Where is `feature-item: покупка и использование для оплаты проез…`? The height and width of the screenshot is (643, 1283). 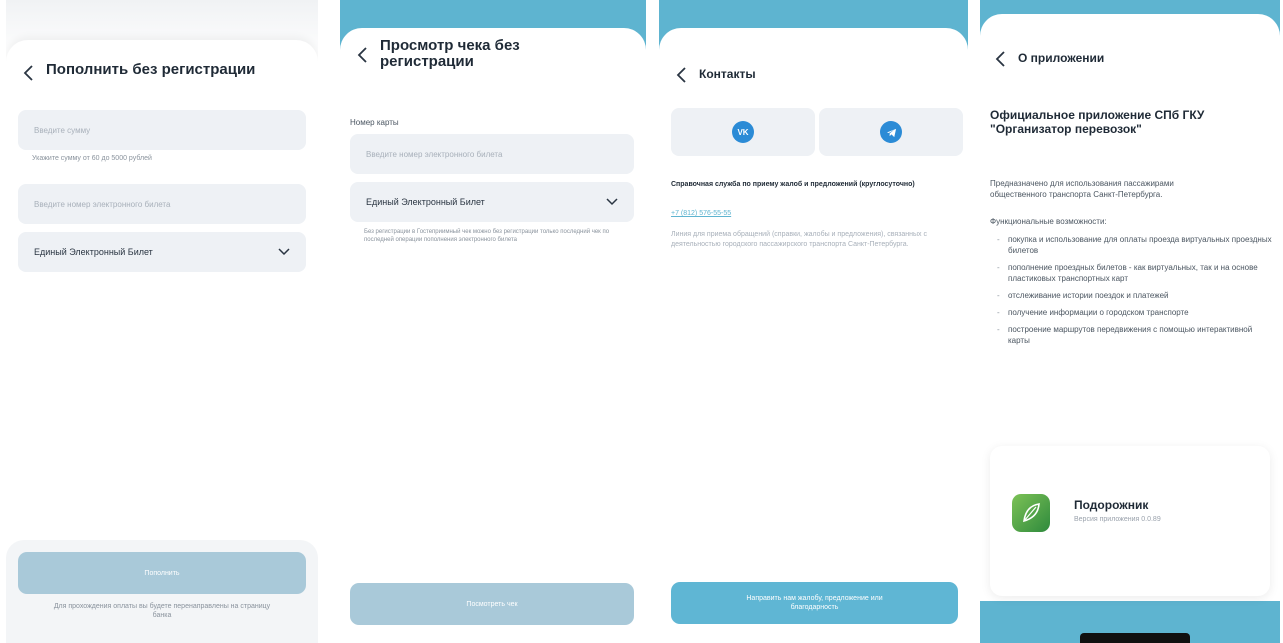 feature-item: покупка и использование для оплаты проез… is located at coordinates (1132, 245).